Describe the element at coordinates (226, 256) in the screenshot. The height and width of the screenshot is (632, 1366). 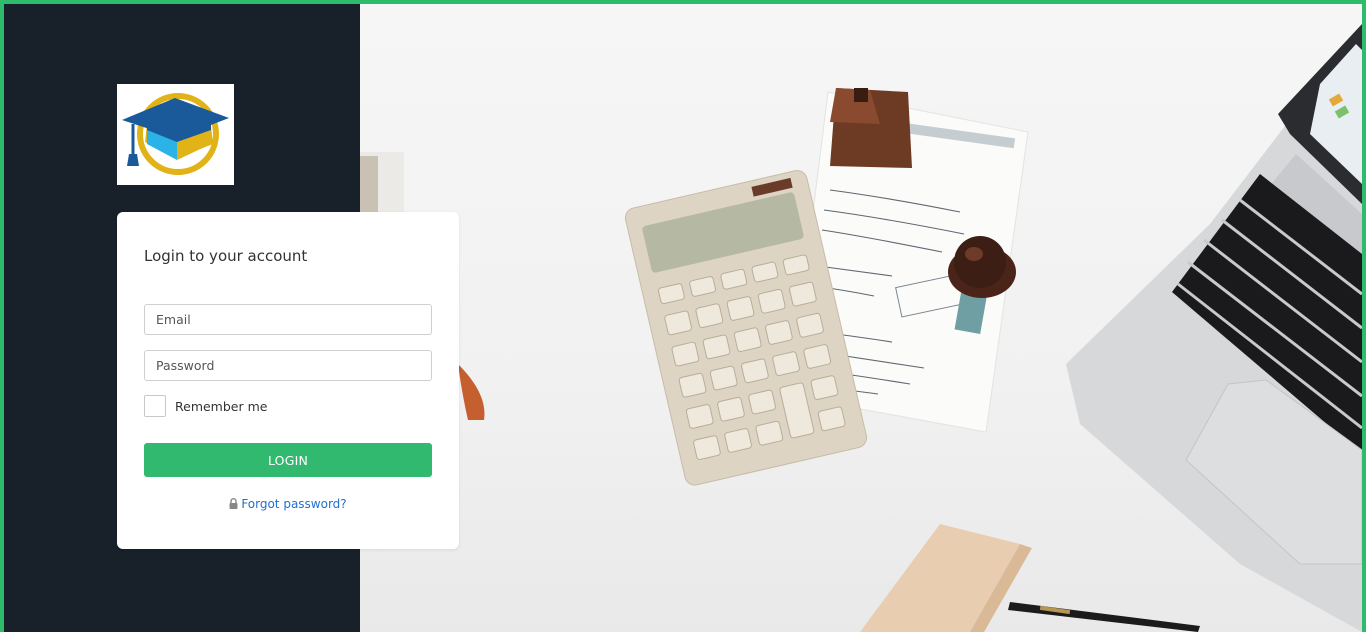
I see `login-title: Login to your account` at that location.